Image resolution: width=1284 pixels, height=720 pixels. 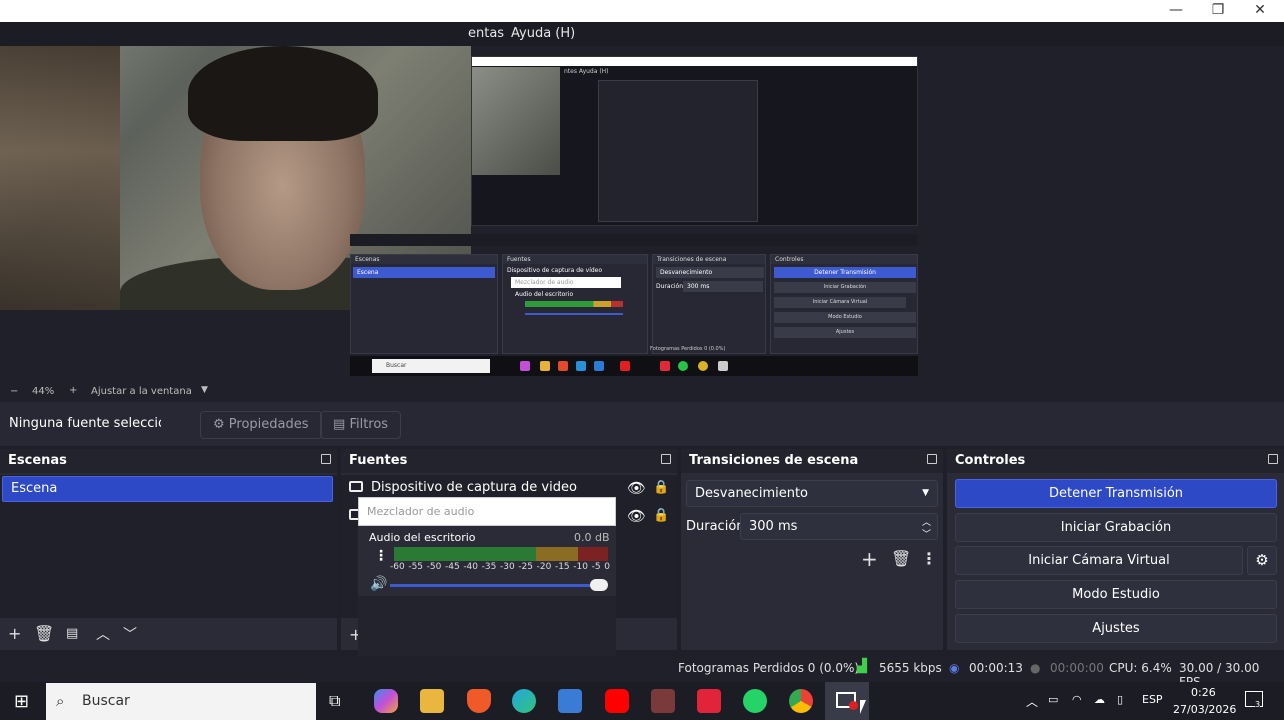 I want to click on close-button: ✕, so click(x=1260, y=11).